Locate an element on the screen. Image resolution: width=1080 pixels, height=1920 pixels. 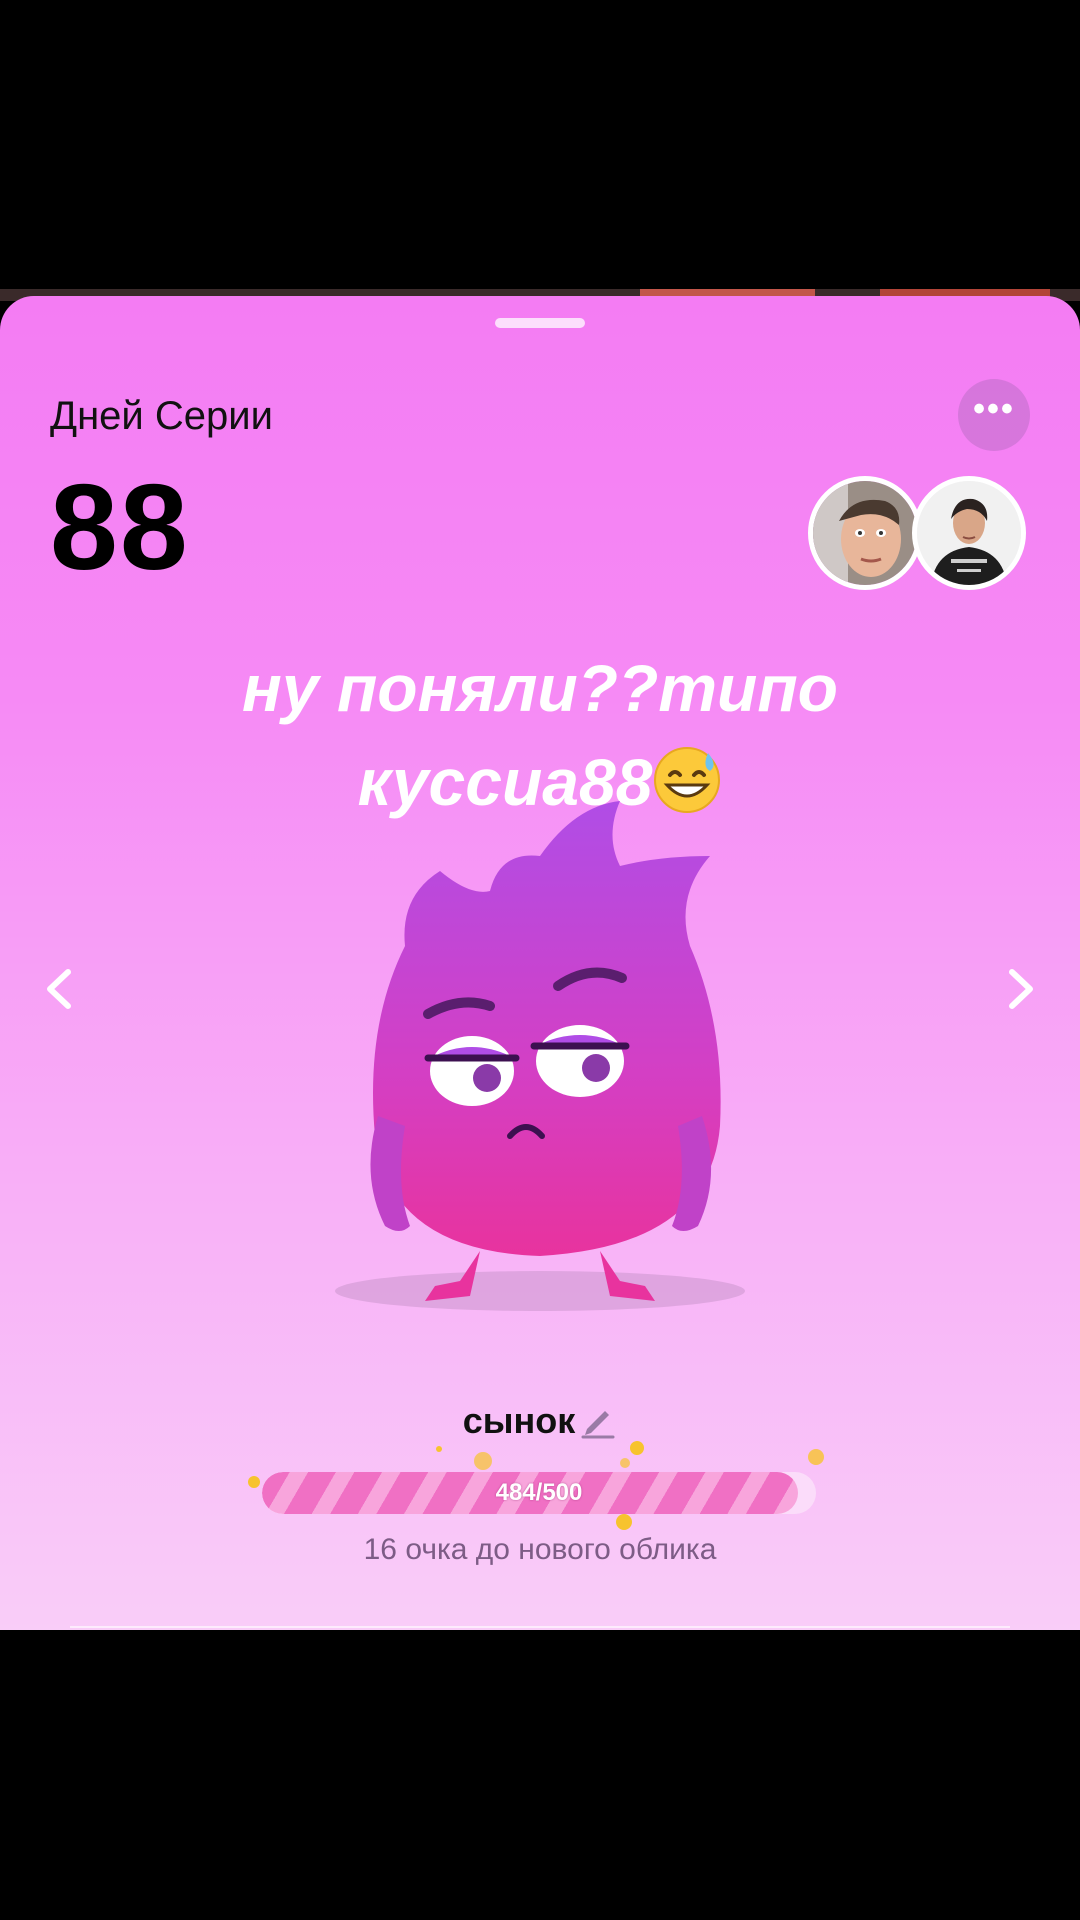
streak-label: Дней Серии is located at coordinates (161, 416).